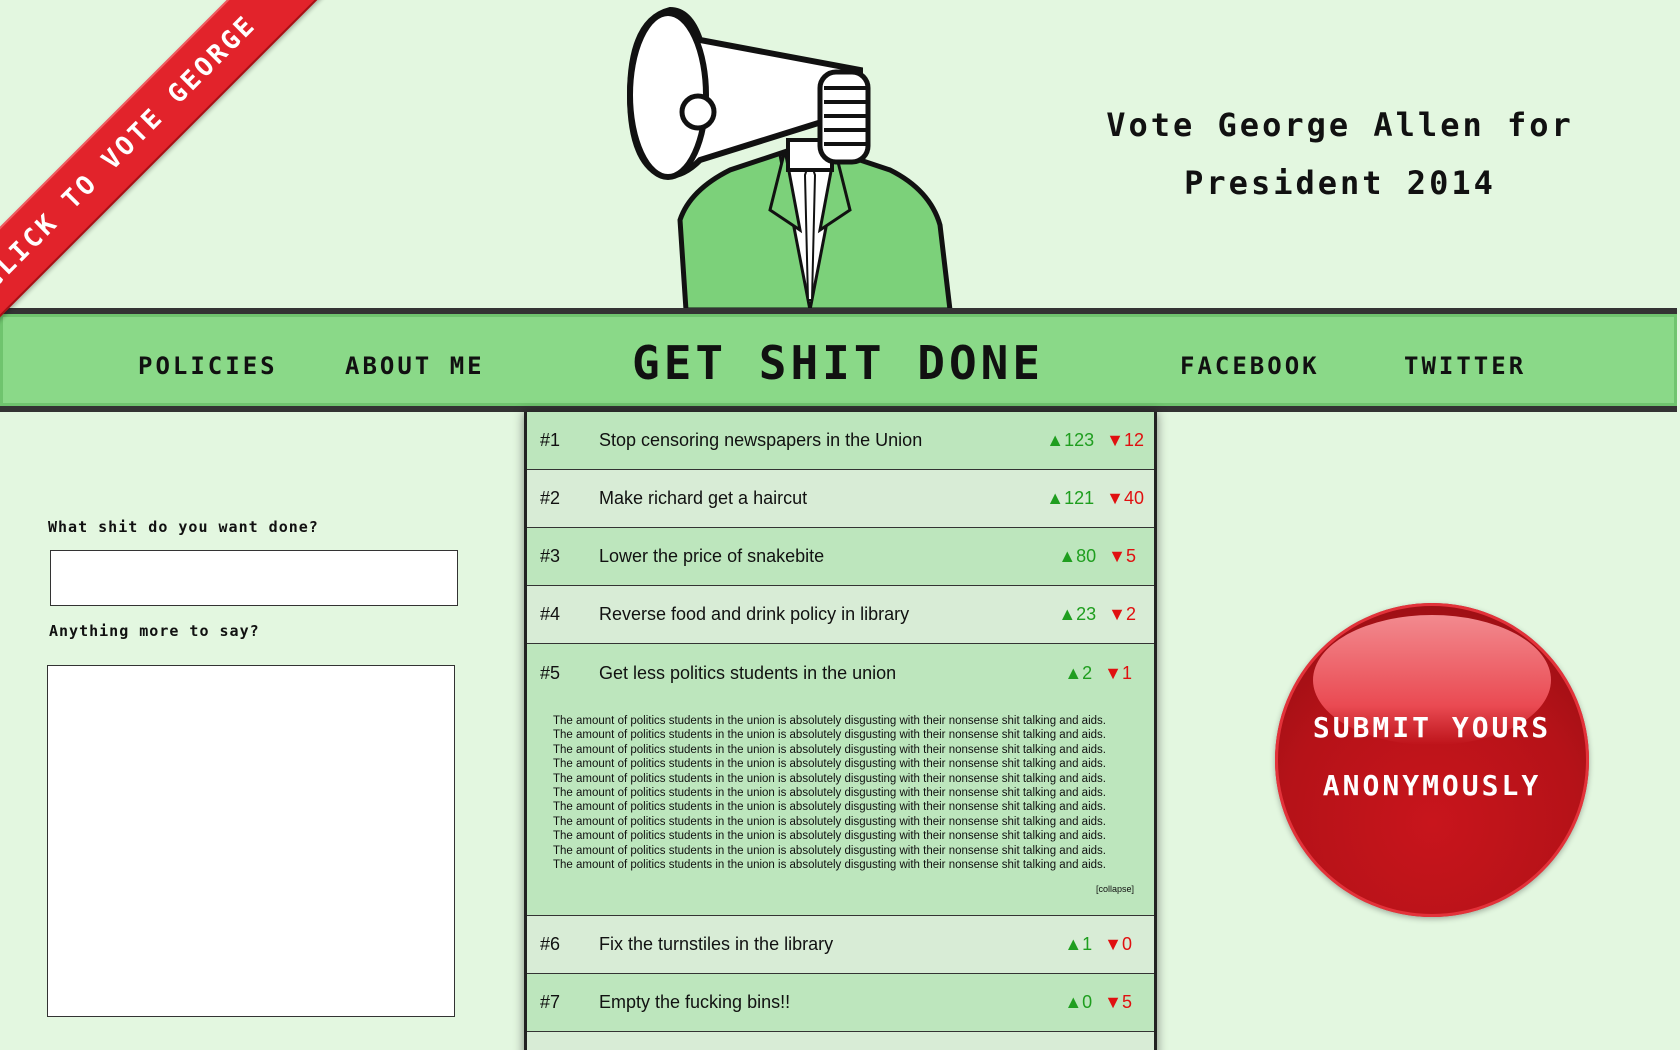  I want to click on megaphone-head-mascot, so click(789, 158).